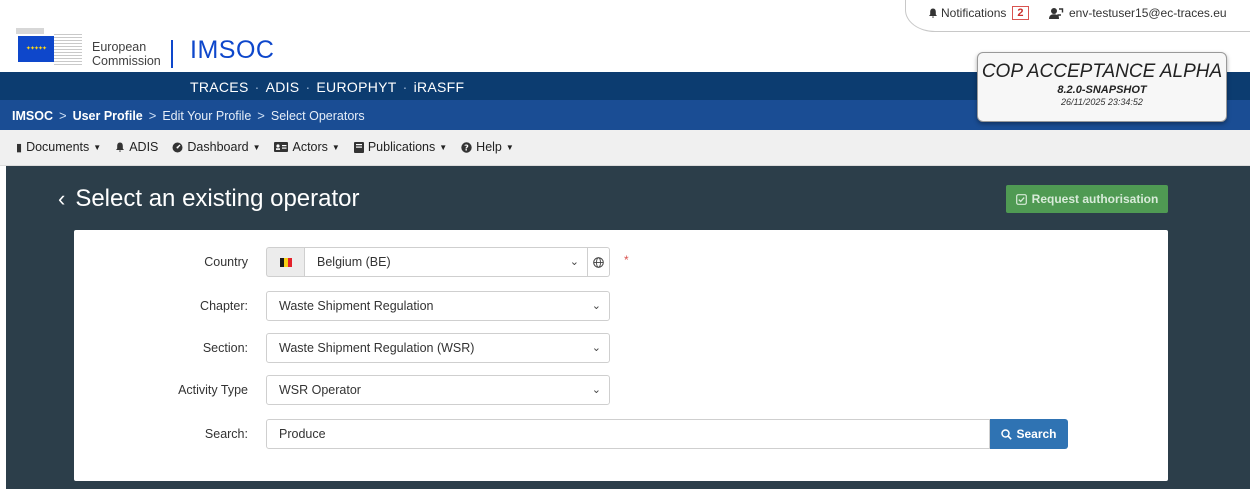 This screenshot has width=1250, height=489. What do you see at coordinates (225, 348) in the screenshot?
I see `section-label: Section:` at bounding box center [225, 348].